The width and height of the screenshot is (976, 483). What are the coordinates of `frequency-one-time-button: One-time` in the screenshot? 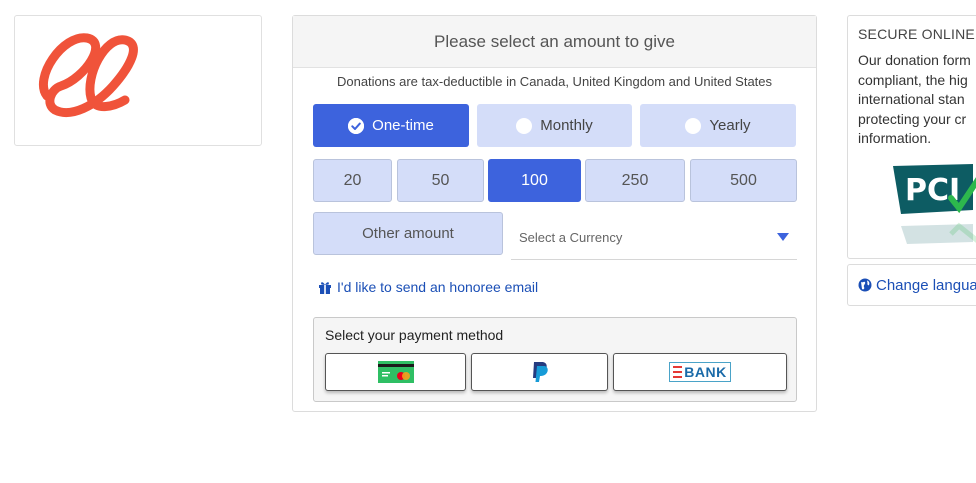 It's located at (391, 125).